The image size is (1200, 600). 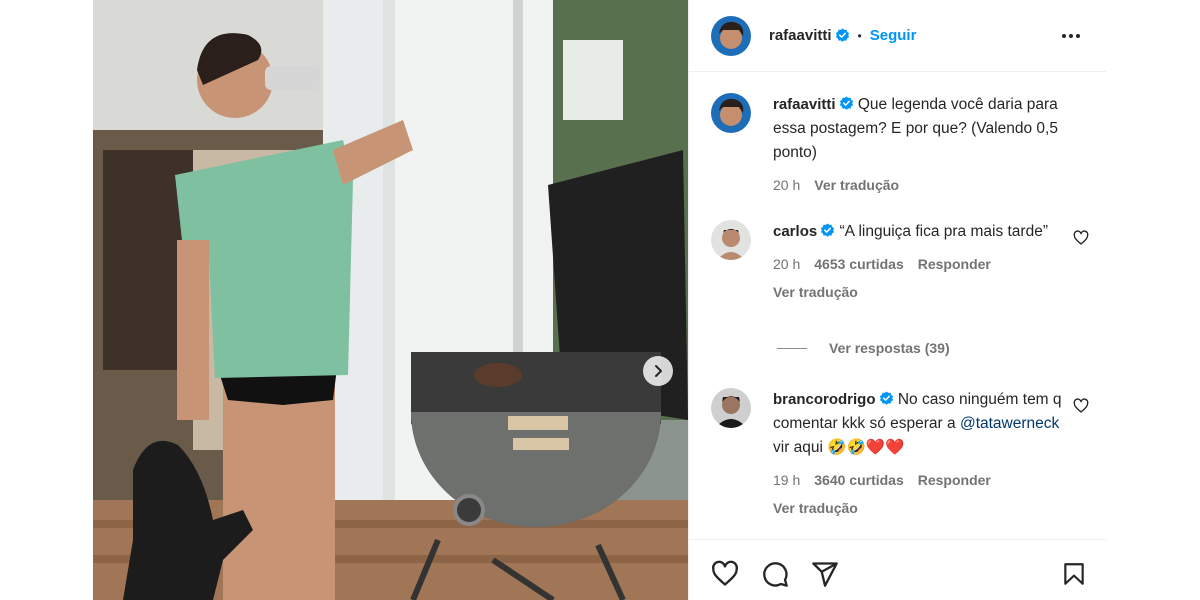 I want to click on like-count: 3640 curtidas, so click(x=859, y=480).